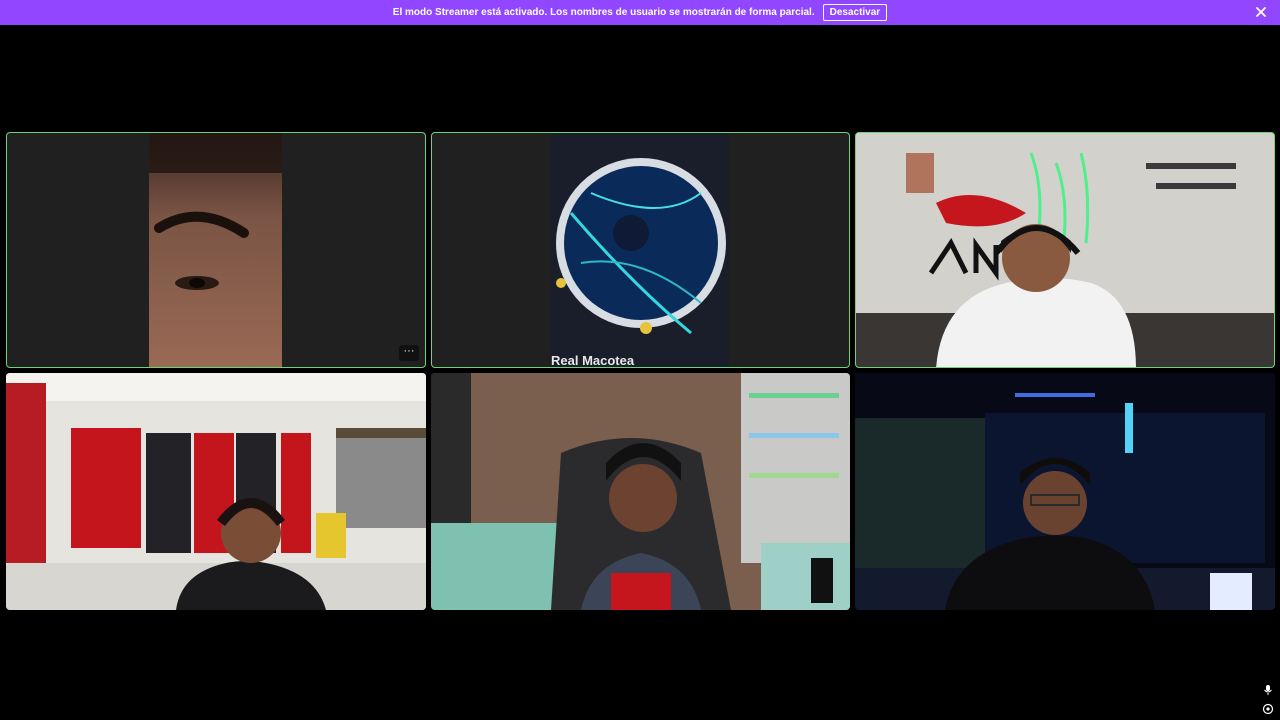 The width and height of the screenshot is (1280, 720). Describe the element at coordinates (593, 360) in the screenshot. I see `stream-overlay-name: Real Macotea` at that location.